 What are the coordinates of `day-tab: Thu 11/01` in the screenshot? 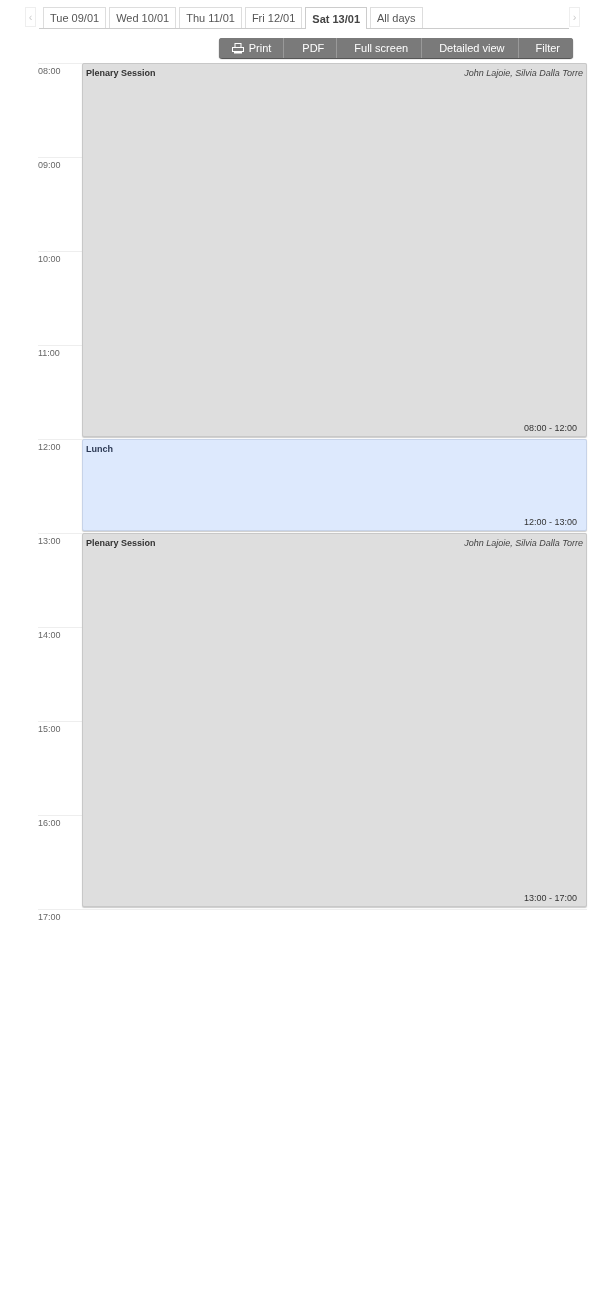 It's located at (210, 17).